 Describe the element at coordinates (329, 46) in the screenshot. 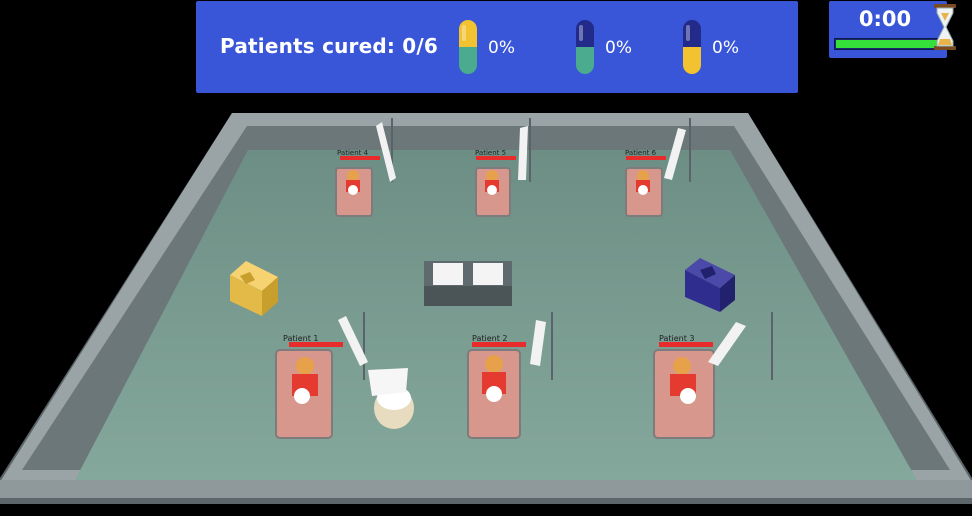

I see `patients-cured-label: Patients cured: 0/6` at that location.